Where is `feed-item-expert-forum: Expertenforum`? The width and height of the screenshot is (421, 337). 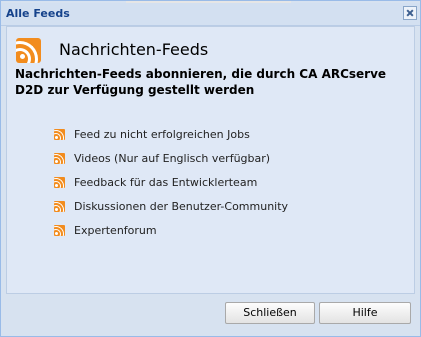 feed-item-expert-forum: Expertenforum is located at coordinates (171, 230).